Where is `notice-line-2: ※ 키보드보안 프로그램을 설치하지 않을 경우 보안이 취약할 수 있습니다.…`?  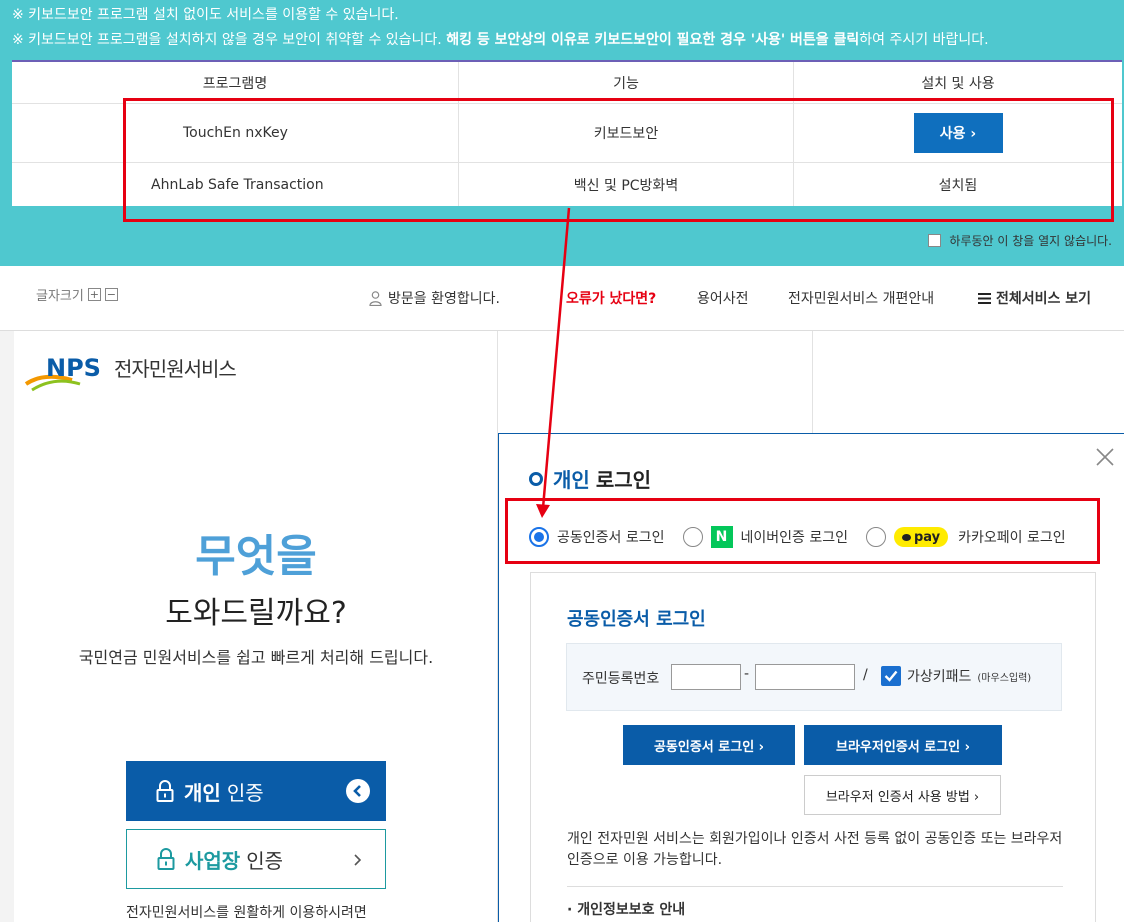
notice-line-2: ※ 키보드보안 프로그램을 설치하지 않을 경우 보안이 취약할 수 있습니다.… is located at coordinates (500, 39).